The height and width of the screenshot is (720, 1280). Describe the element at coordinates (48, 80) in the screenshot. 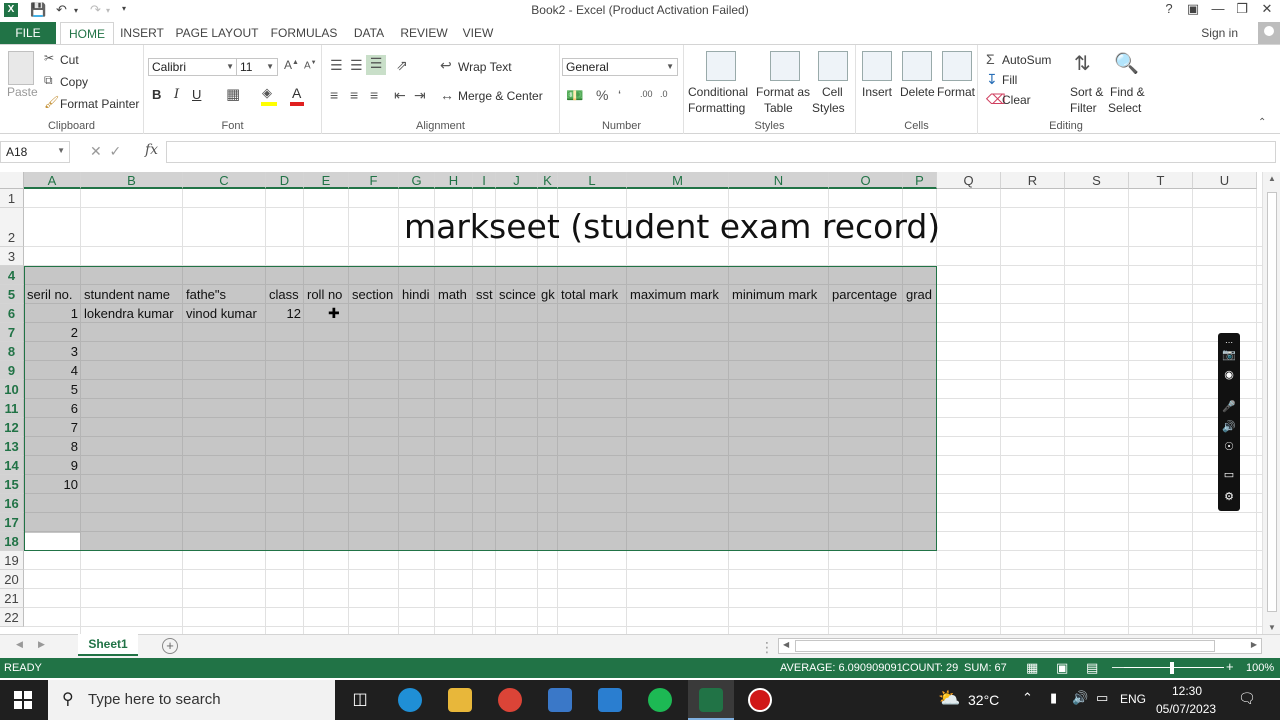

I see `copy-icon: ⧉` at that location.